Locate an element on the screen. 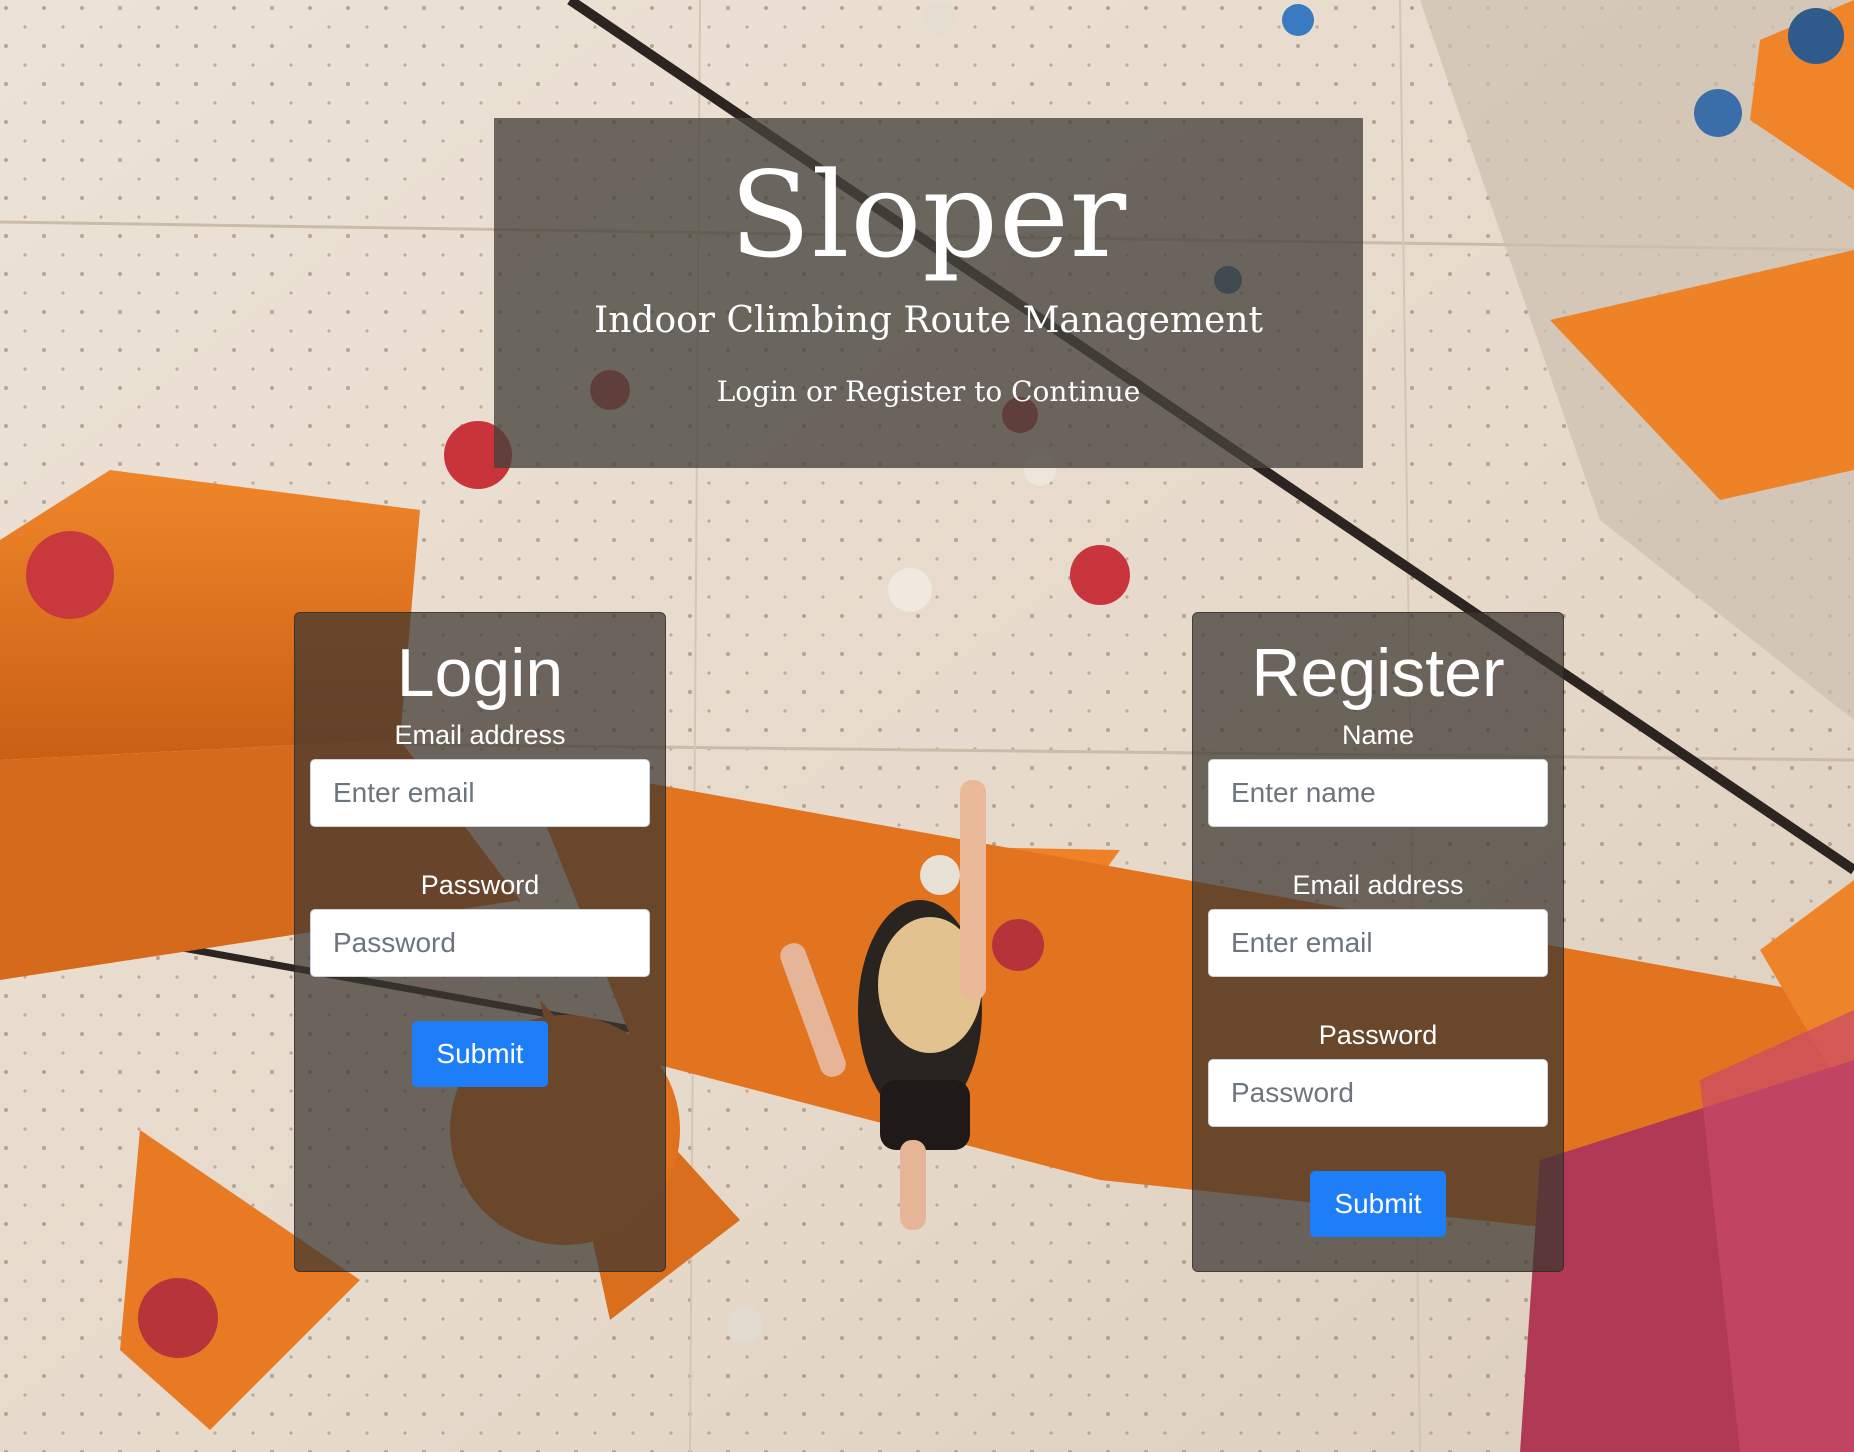 The width and height of the screenshot is (1854, 1452). register-email-input is located at coordinates (1378, 943).